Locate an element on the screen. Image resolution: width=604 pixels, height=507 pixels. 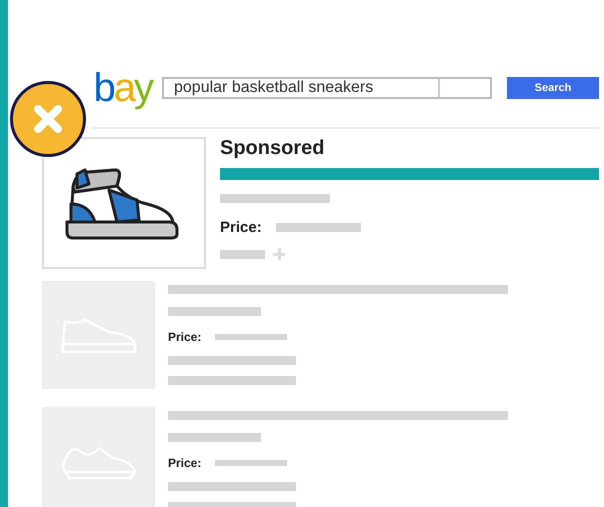
logo: bay is located at coordinates (123, 88).